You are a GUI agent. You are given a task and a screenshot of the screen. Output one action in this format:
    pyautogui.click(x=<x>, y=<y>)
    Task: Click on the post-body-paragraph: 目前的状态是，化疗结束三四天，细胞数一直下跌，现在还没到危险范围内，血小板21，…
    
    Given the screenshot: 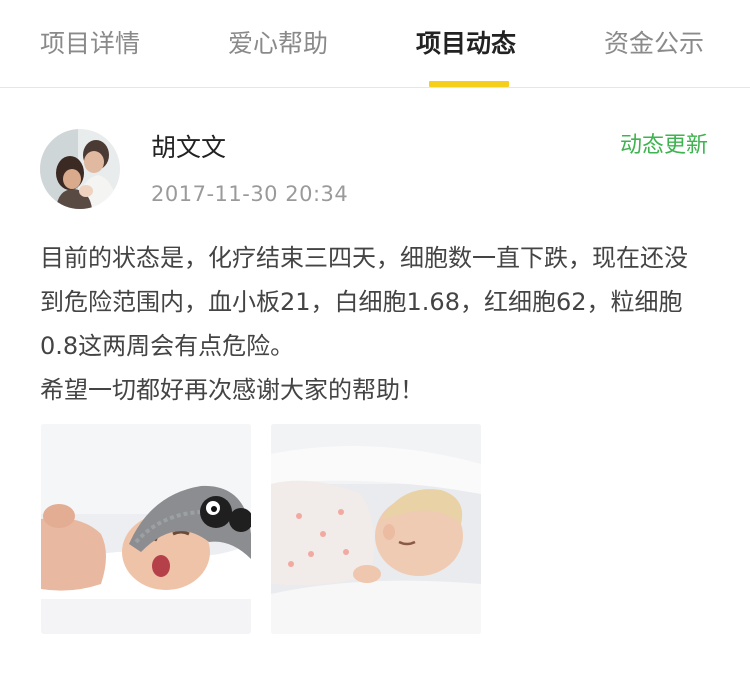 What is the action you would take?
    pyautogui.click(x=364, y=302)
    